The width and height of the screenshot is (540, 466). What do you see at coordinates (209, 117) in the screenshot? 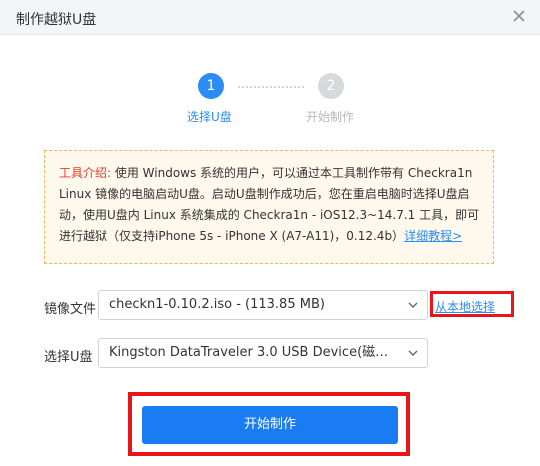
I see `step-1-label: 选择U盘` at bounding box center [209, 117].